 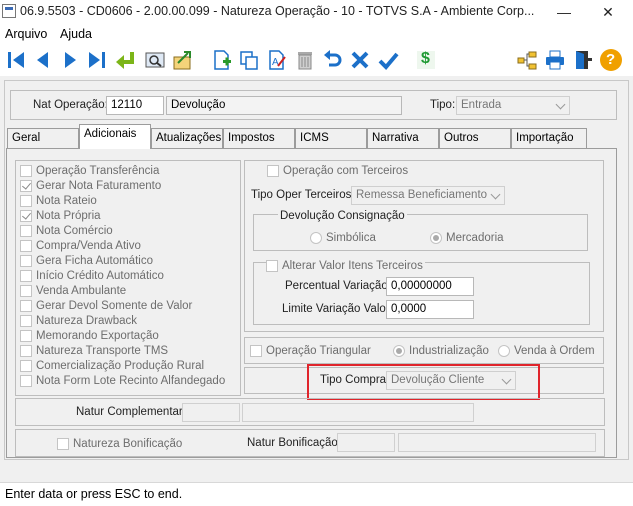 I want to click on exit-icon, so click(x=583, y=60).